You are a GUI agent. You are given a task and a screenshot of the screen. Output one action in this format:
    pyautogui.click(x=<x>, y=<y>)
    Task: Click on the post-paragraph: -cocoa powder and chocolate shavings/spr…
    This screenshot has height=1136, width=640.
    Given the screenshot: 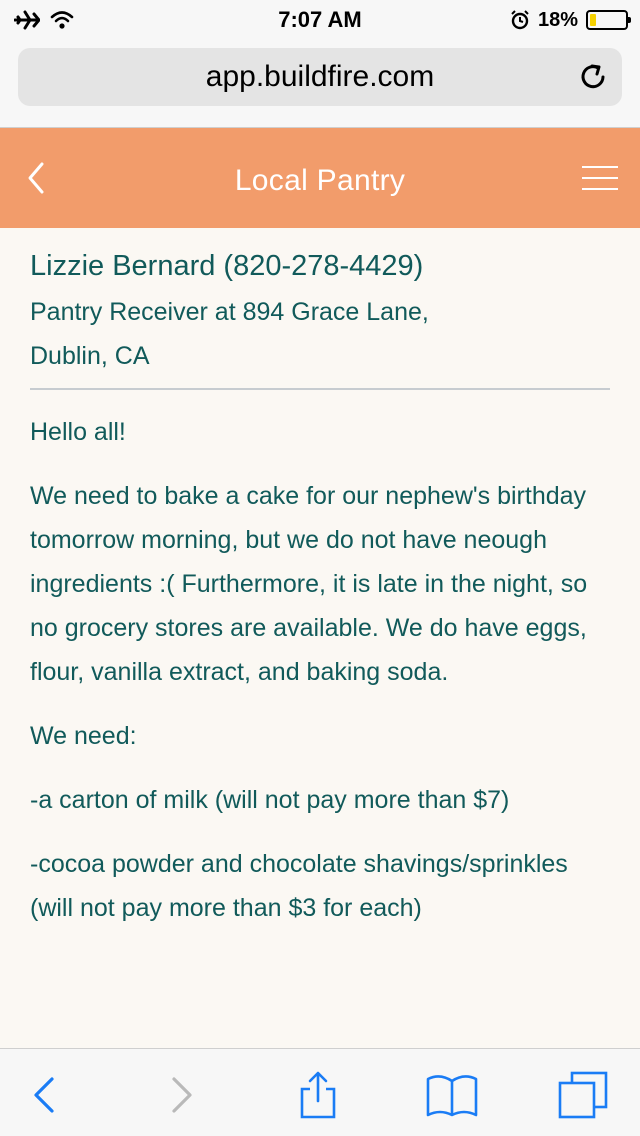 What is the action you would take?
    pyautogui.click(x=299, y=886)
    